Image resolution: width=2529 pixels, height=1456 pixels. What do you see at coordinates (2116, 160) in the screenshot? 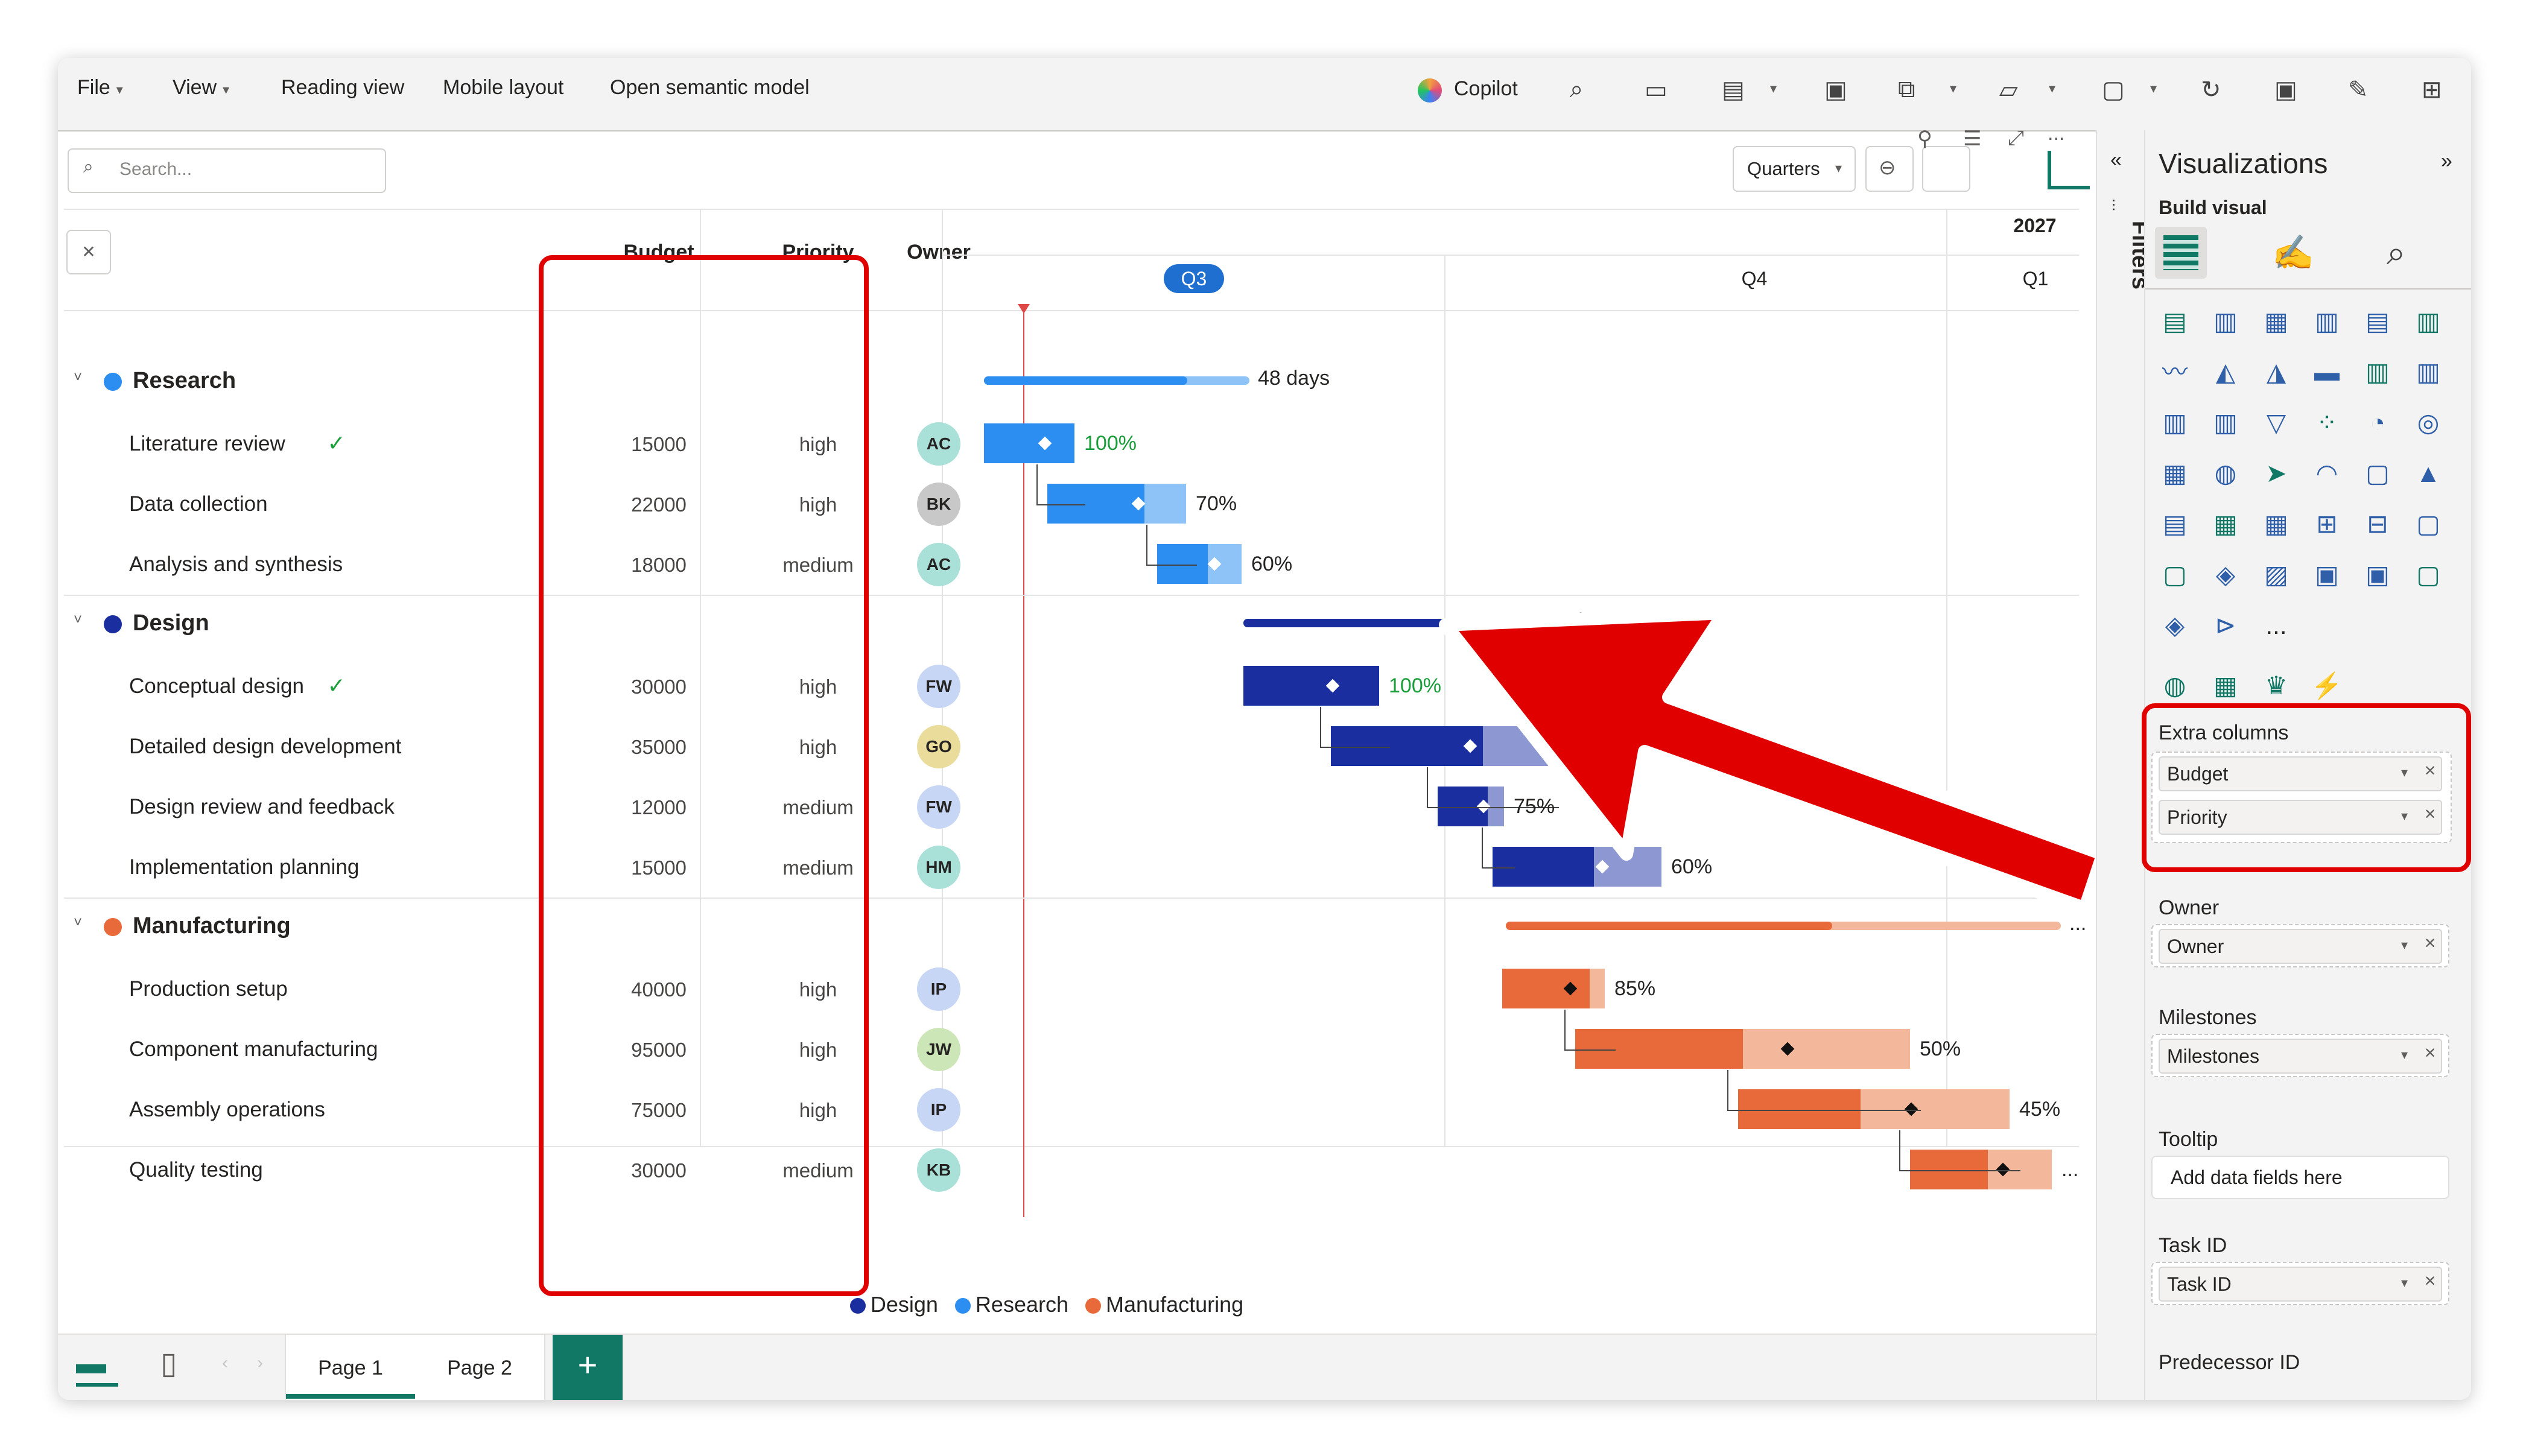
I see `collapse-icon: «` at bounding box center [2116, 160].